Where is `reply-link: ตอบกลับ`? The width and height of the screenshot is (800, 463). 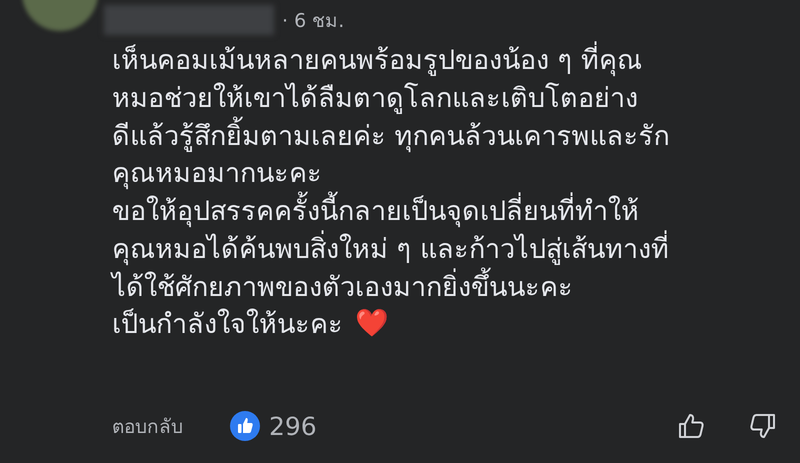
reply-link: ตอบกลับ is located at coordinates (147, 426).